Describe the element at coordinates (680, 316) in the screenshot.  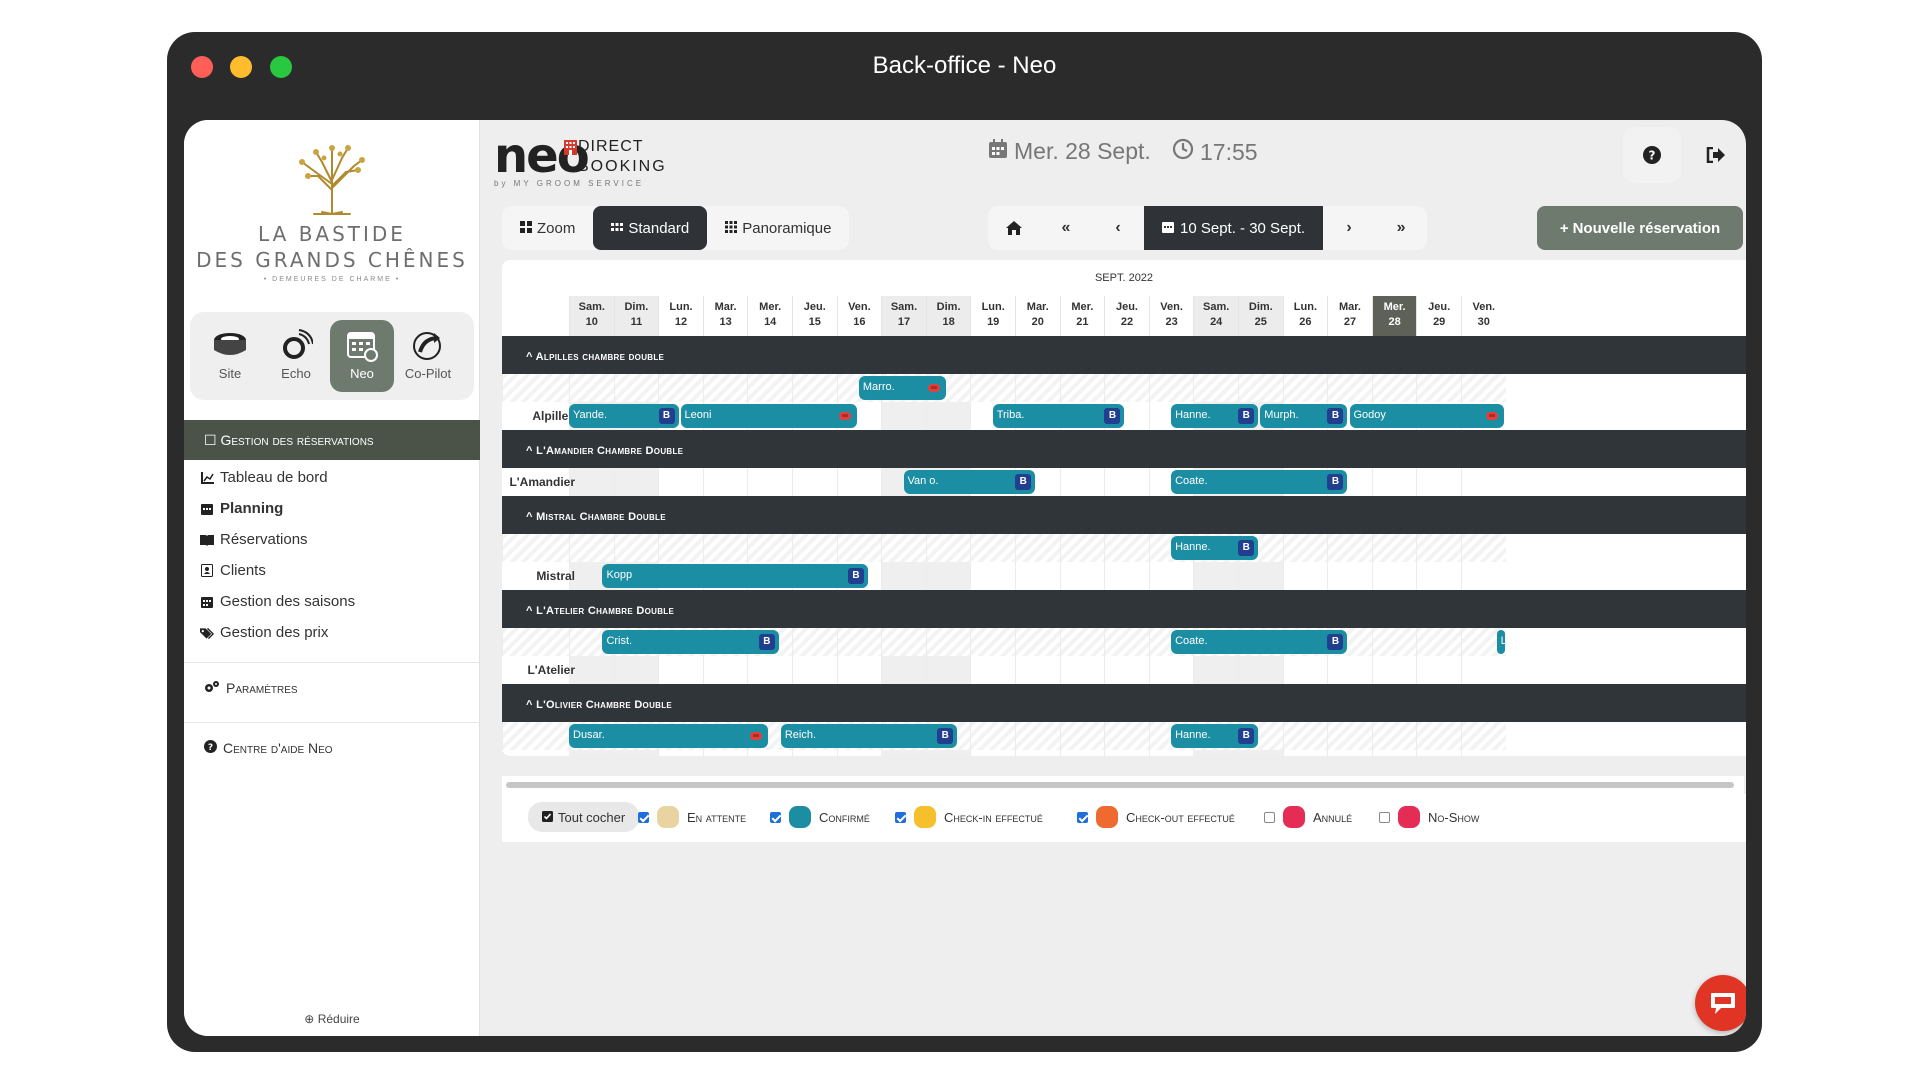
I see `day-header: Lun. 12` at that location.